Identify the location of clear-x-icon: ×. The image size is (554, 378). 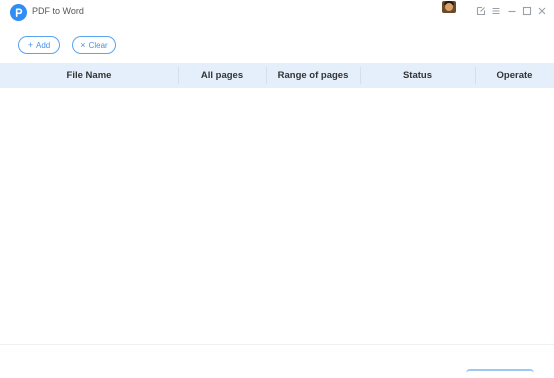
(83, 44).